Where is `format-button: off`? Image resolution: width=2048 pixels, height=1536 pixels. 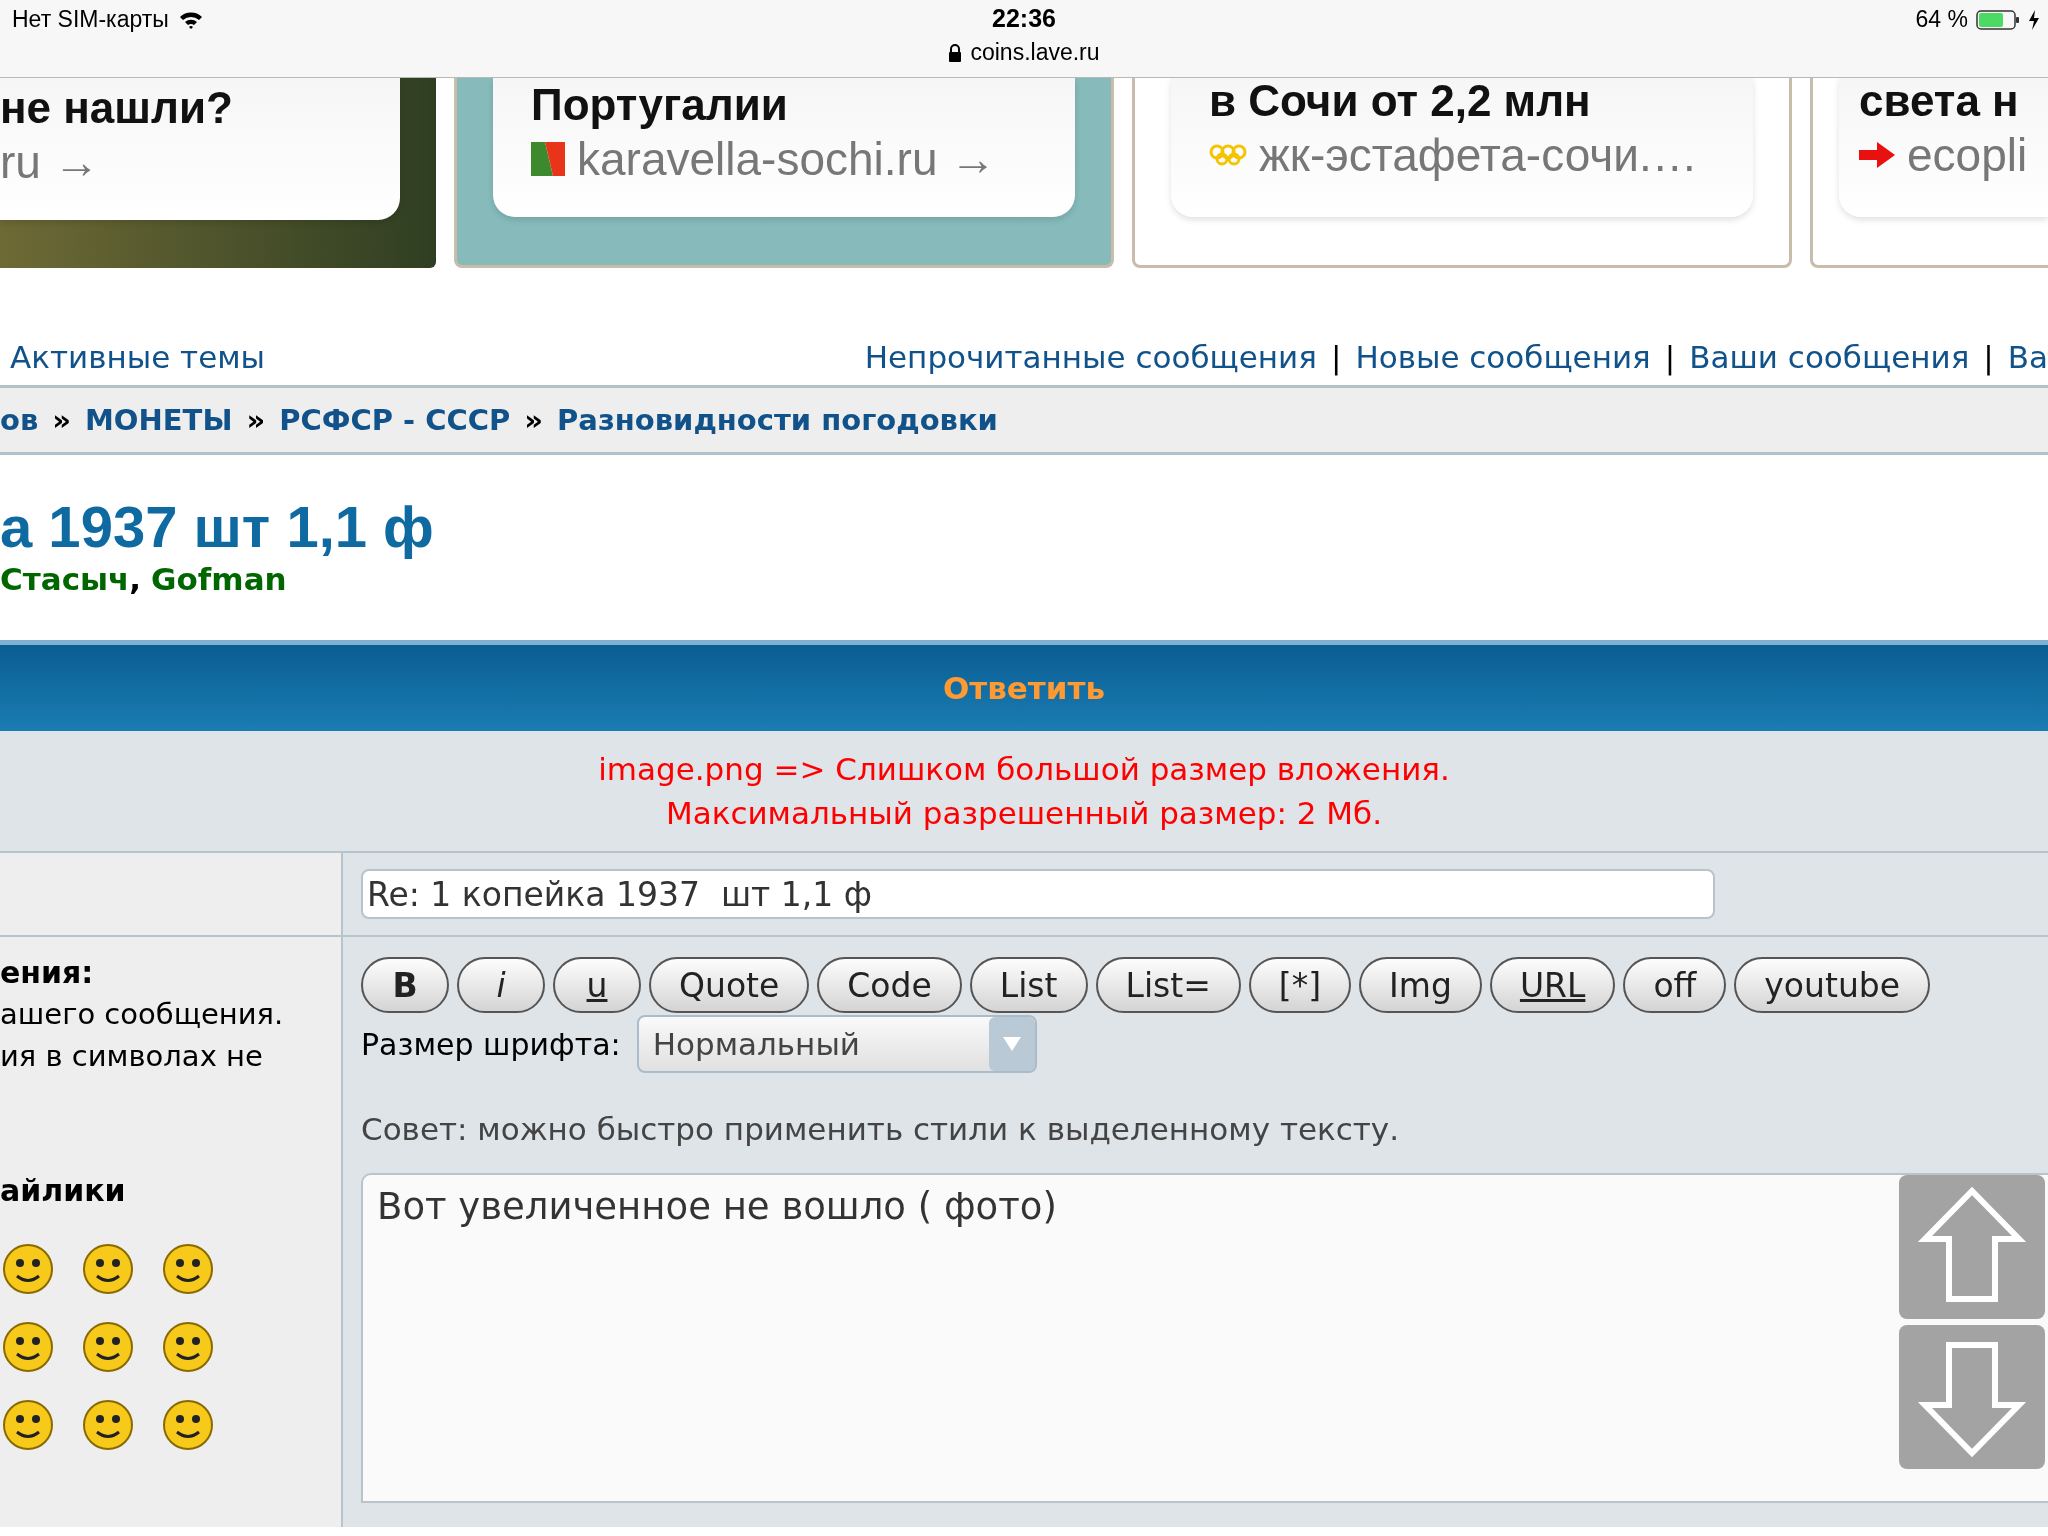 format-button: off is located at coordinates (1675, 985).